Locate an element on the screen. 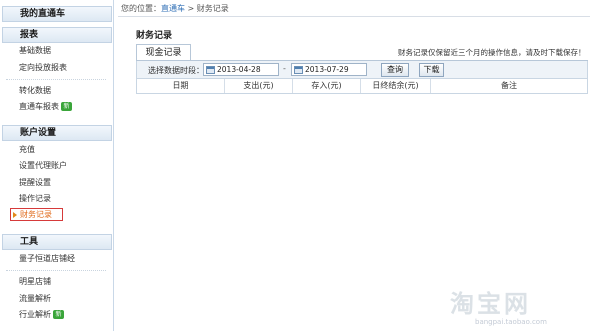  tab-cash-record: 现金记录 is located at coordinates (163, 52).